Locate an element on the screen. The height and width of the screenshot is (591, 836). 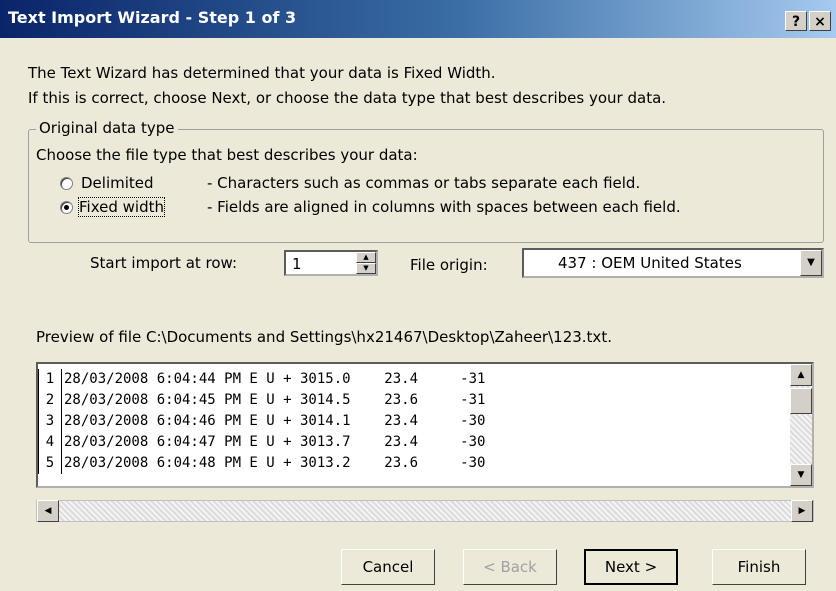
group-title: Original data type is located at coordinates (107, 128).